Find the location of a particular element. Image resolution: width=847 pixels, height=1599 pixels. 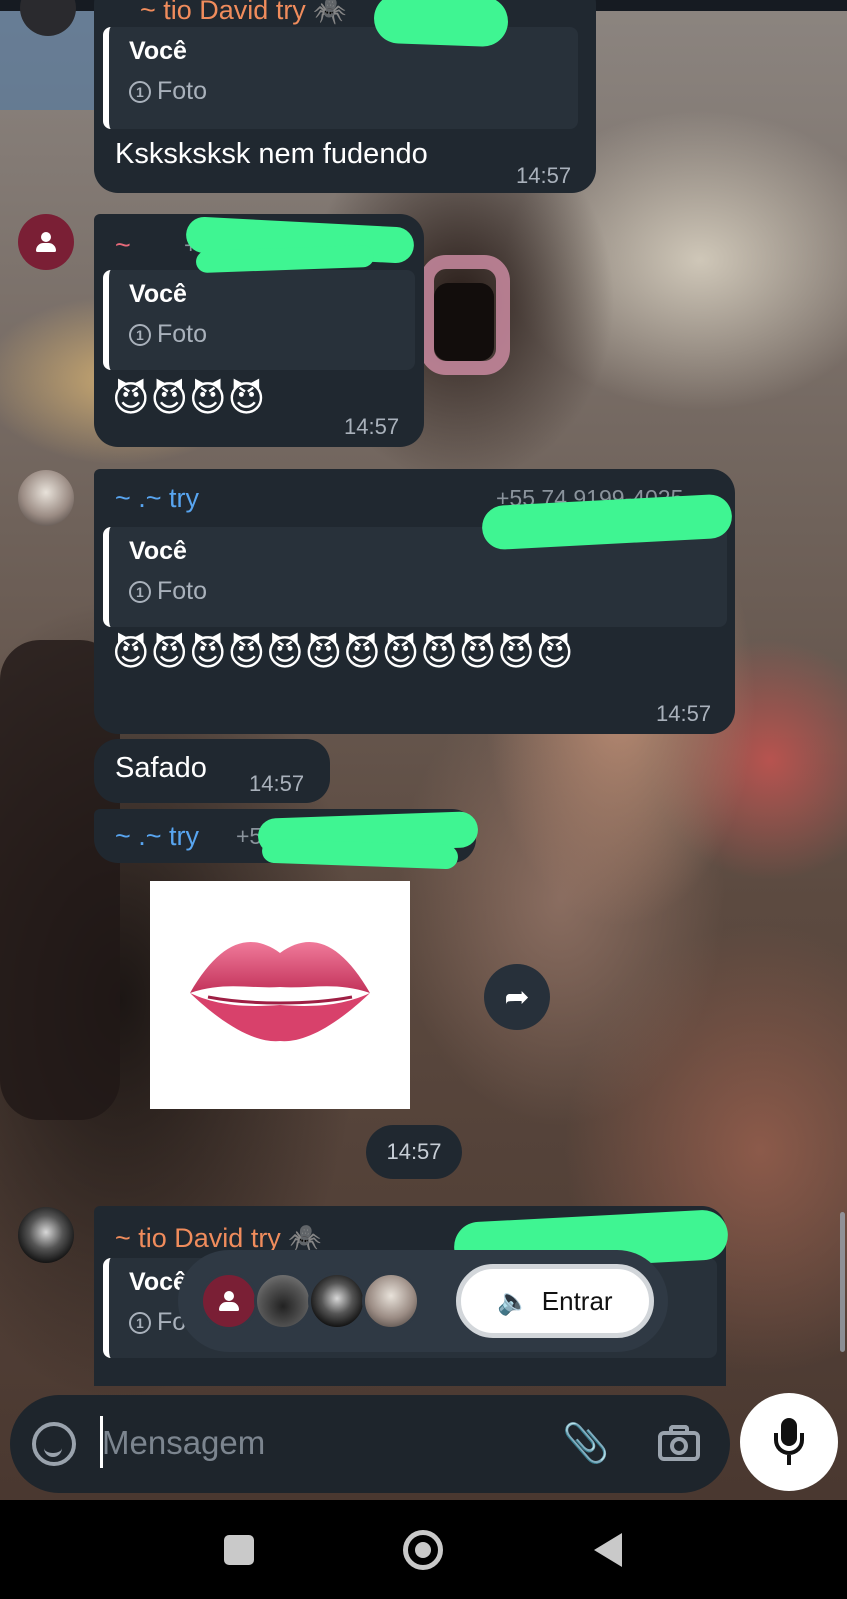

camera-icon is located at coordinates (680, 1444).